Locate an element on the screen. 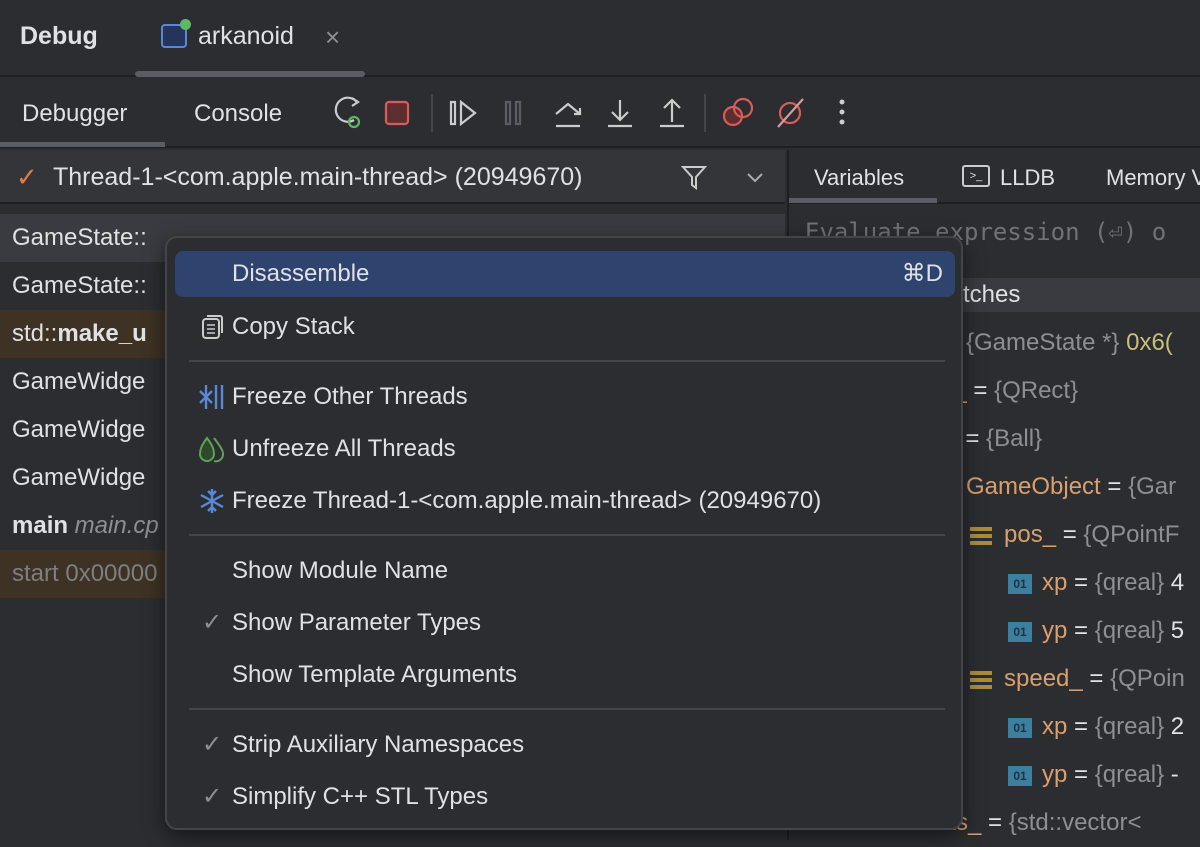  menu-item-label: Freeze Other Threads is located at coordinates (350, 396).